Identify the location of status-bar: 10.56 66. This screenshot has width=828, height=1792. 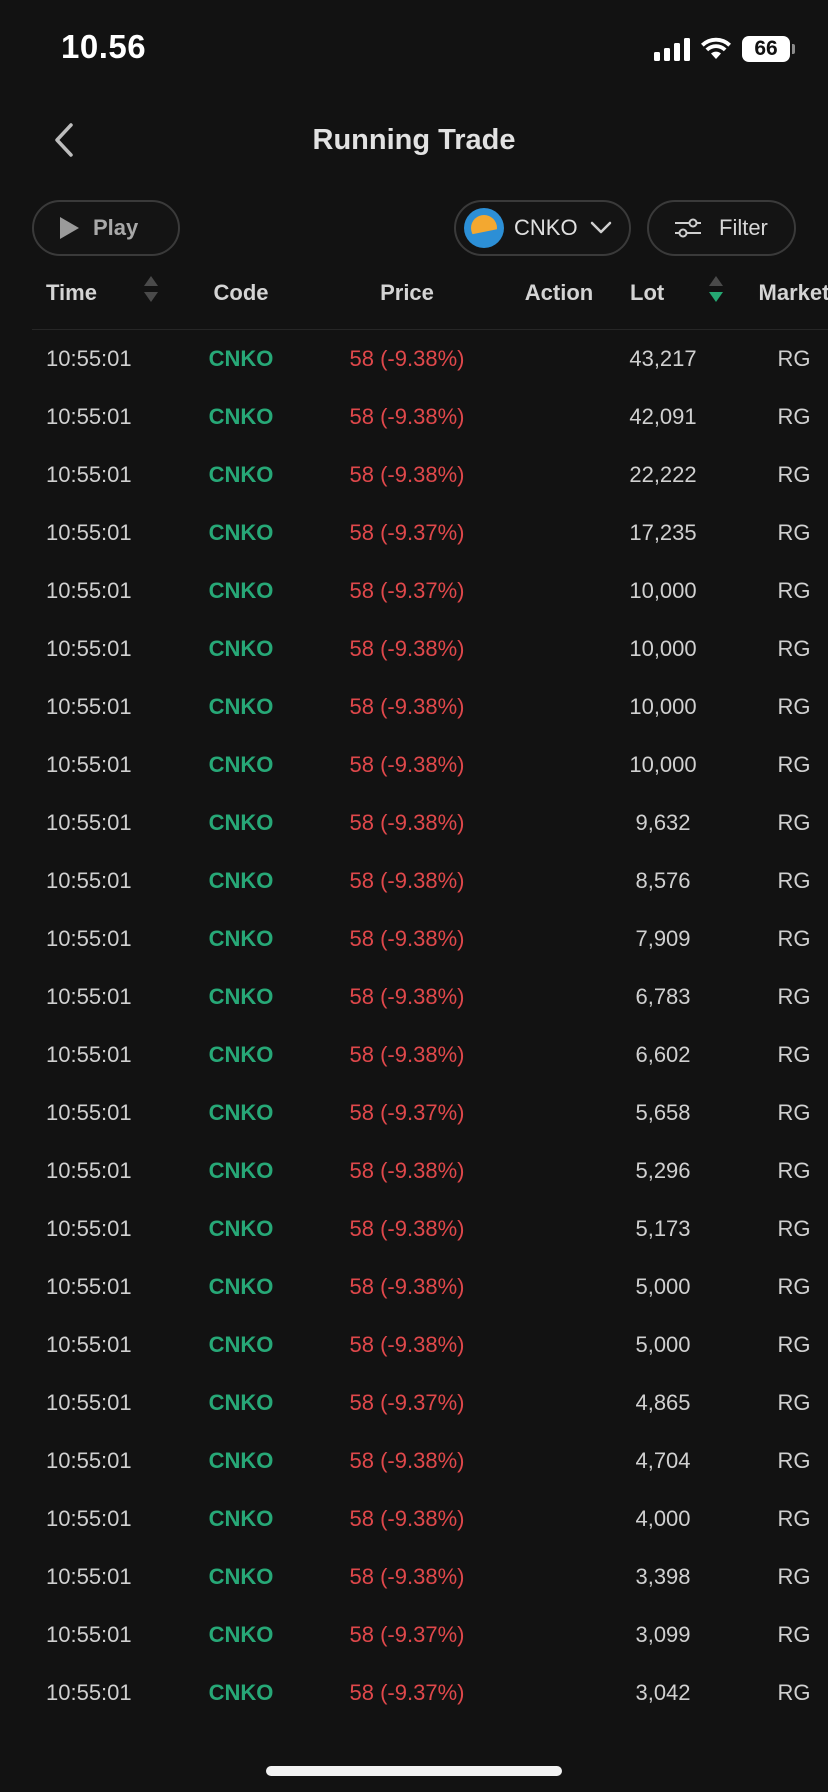
(414, 50).